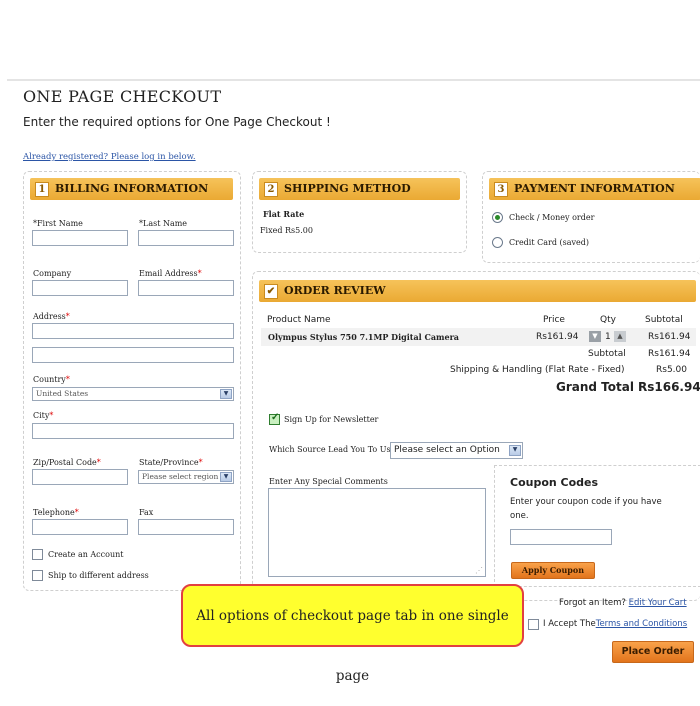 The height and width of the screenshot is (706, 700). I want to click on state-label: State/Province*, so click(171, 462).